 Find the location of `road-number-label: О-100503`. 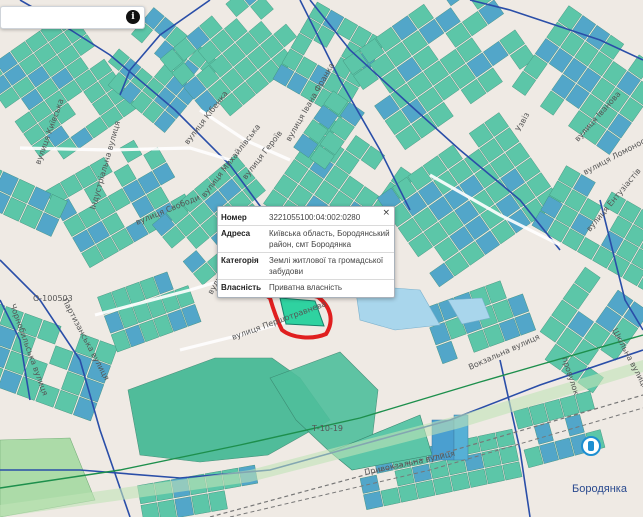

road-number-label: О-100503 is located at coordinates (53, 298).